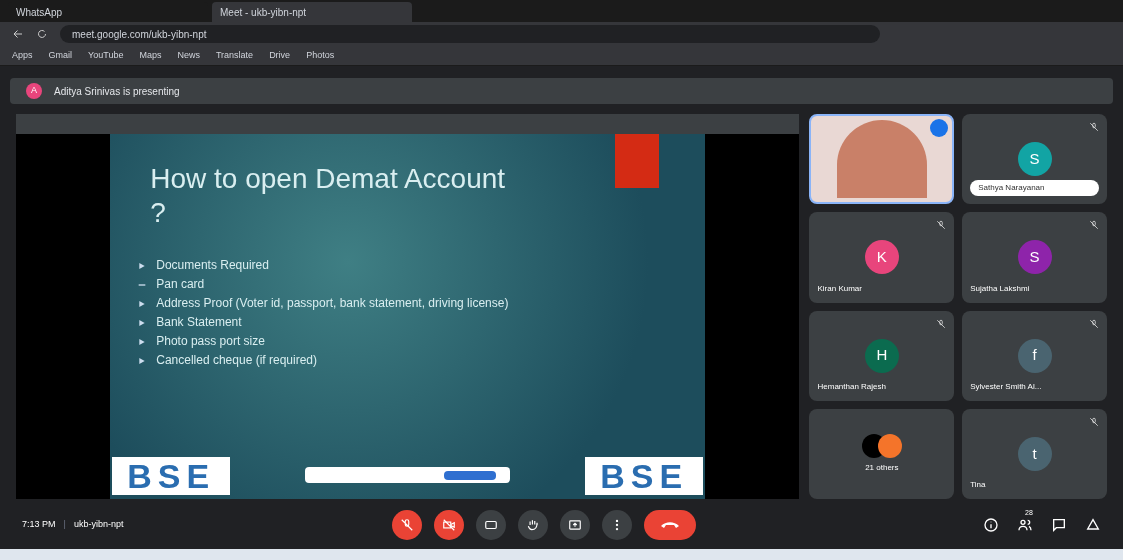 The height and width of the screenshot is (560, 1123). Describe the element at coordinates (991, 525) in the screenshot. I see `info-icon` at that location.